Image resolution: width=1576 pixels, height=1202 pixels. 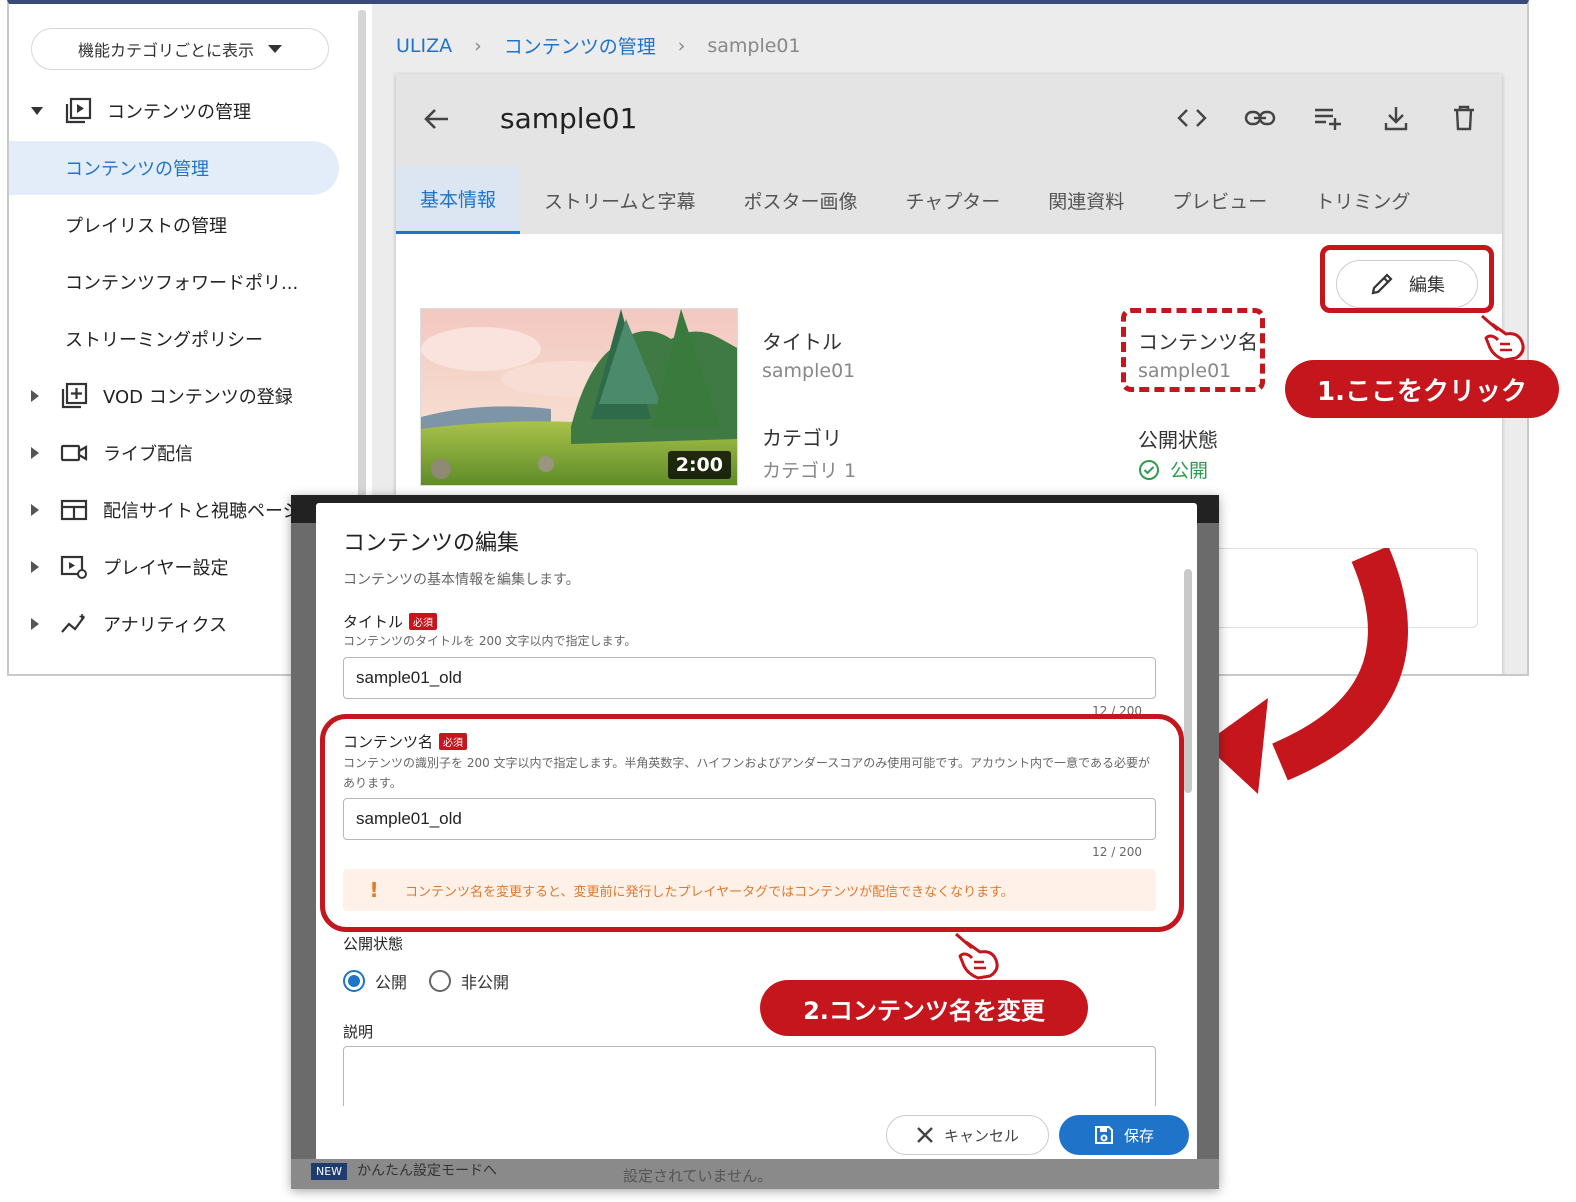 What do you see at coordinates (373, 622) in the screenshot?
I see `label-text: タイトル` at bounding box center [373, 622].